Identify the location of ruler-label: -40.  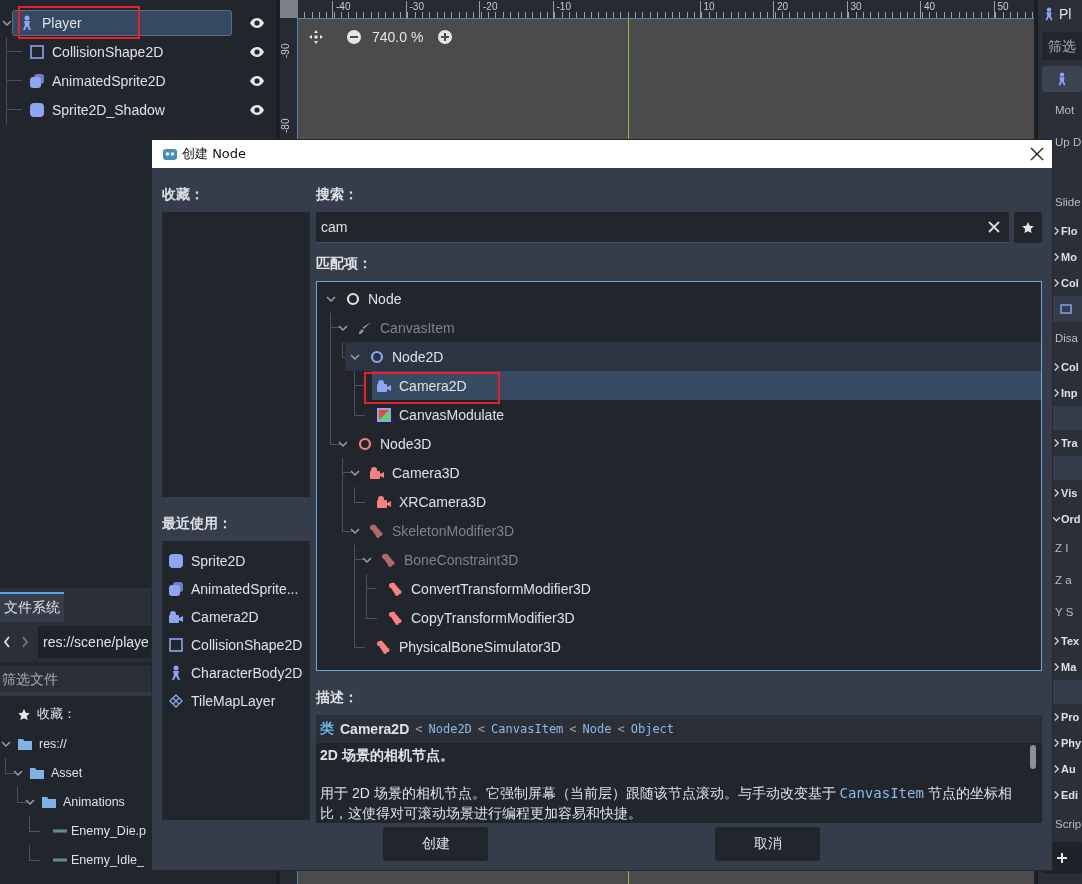
(341, 9).